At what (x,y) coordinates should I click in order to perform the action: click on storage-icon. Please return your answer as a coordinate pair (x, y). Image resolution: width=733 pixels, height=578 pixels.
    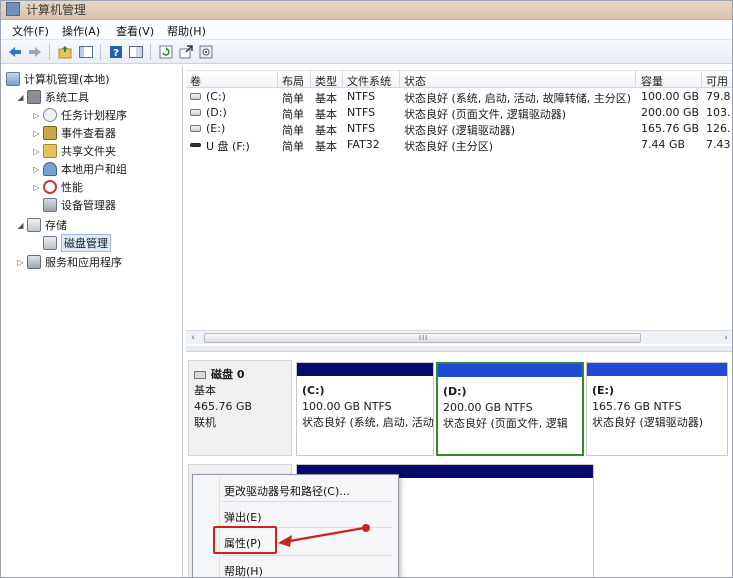
    Looking at the image, I should click on (34, 225).